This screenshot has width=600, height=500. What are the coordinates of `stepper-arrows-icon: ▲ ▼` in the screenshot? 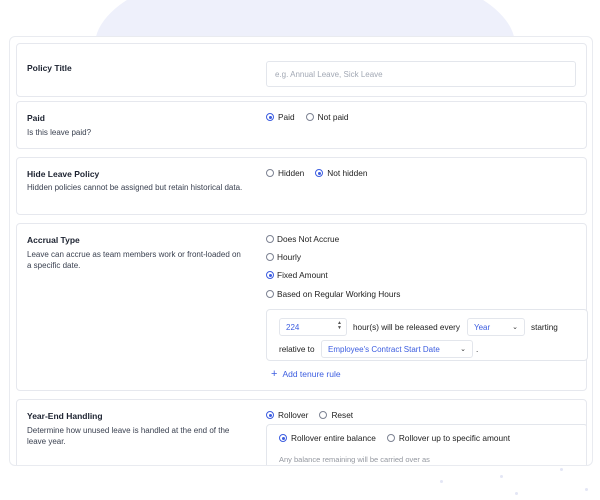 It's located at (339, 326).